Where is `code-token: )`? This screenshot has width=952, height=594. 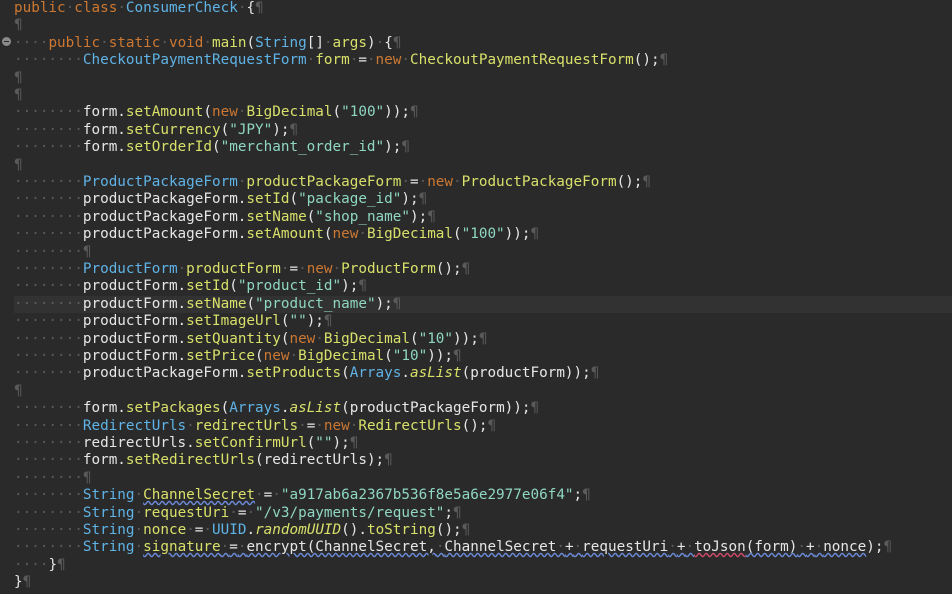 code-token: ) is located at coordinates (371, 43).